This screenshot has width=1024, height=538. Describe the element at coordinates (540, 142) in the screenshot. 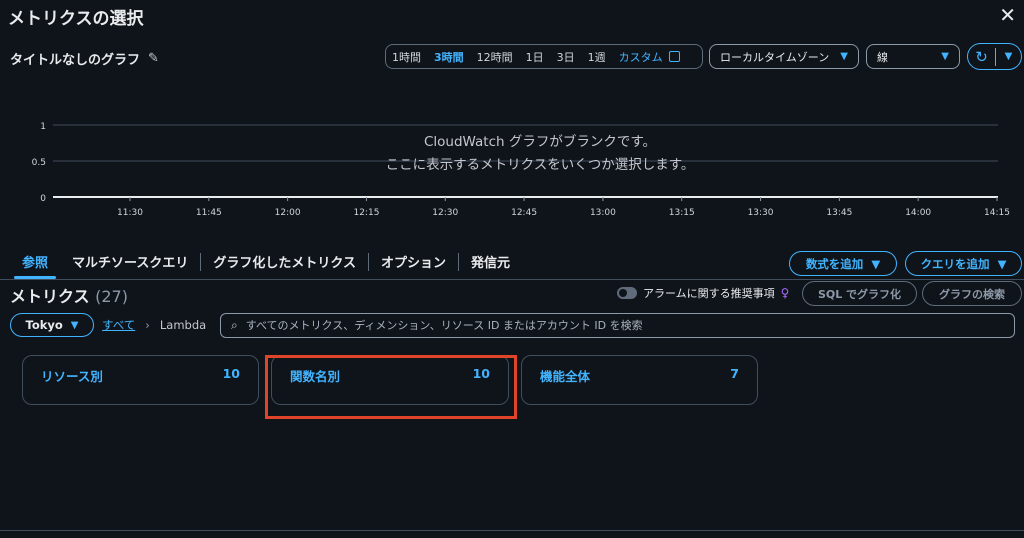

I see `empty-line-1: CloudWatch グラフがブランクです。` at that location.